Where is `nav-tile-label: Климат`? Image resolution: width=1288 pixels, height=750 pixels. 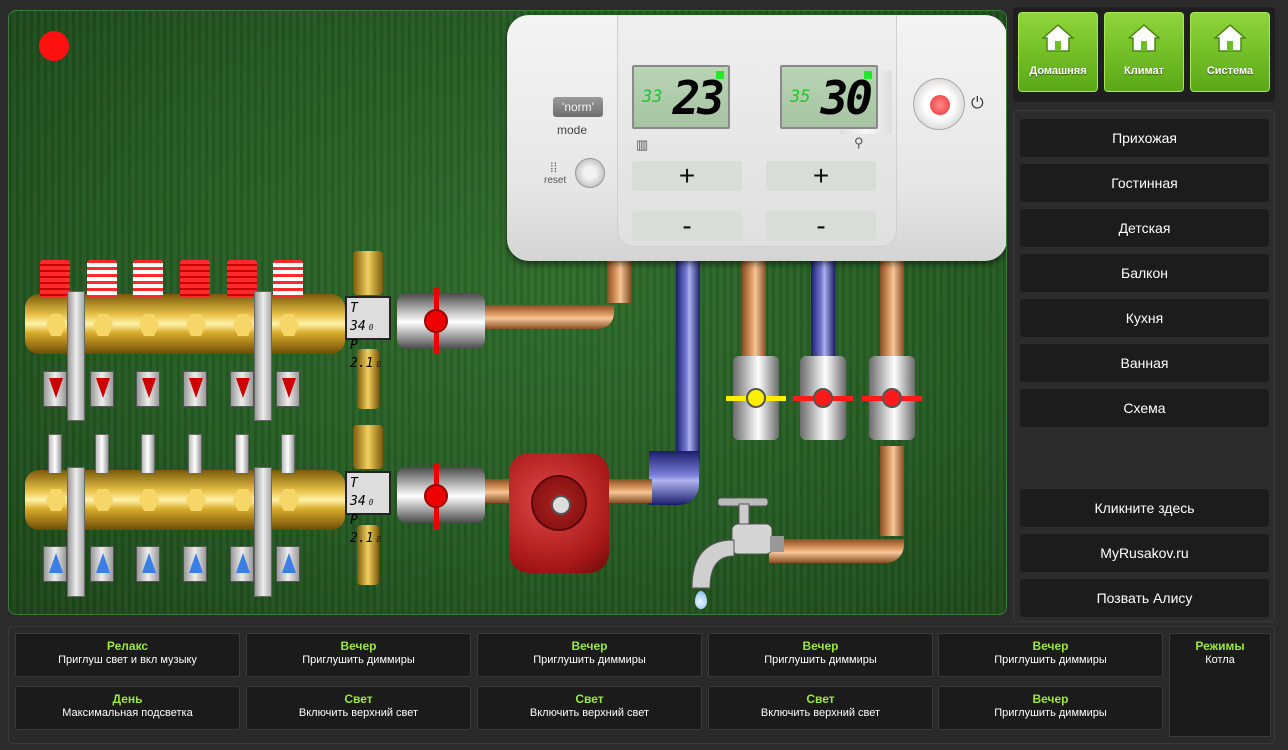 nav-tile-label: Климат is located at coordinates (1144, 71).